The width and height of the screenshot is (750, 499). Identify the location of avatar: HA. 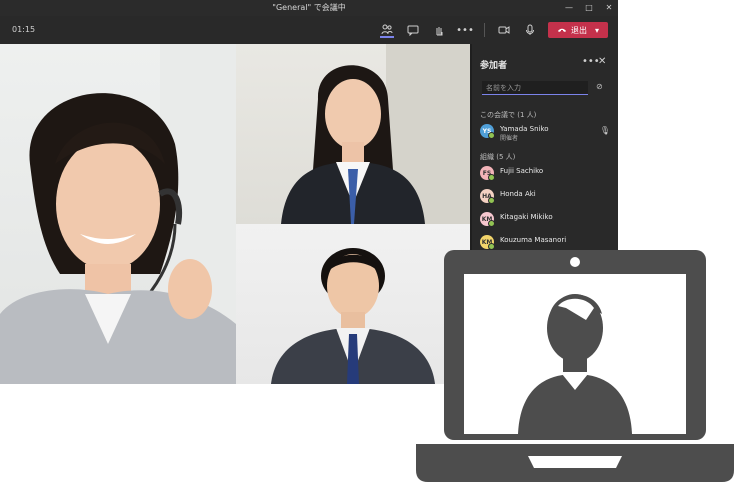
(487, 196).